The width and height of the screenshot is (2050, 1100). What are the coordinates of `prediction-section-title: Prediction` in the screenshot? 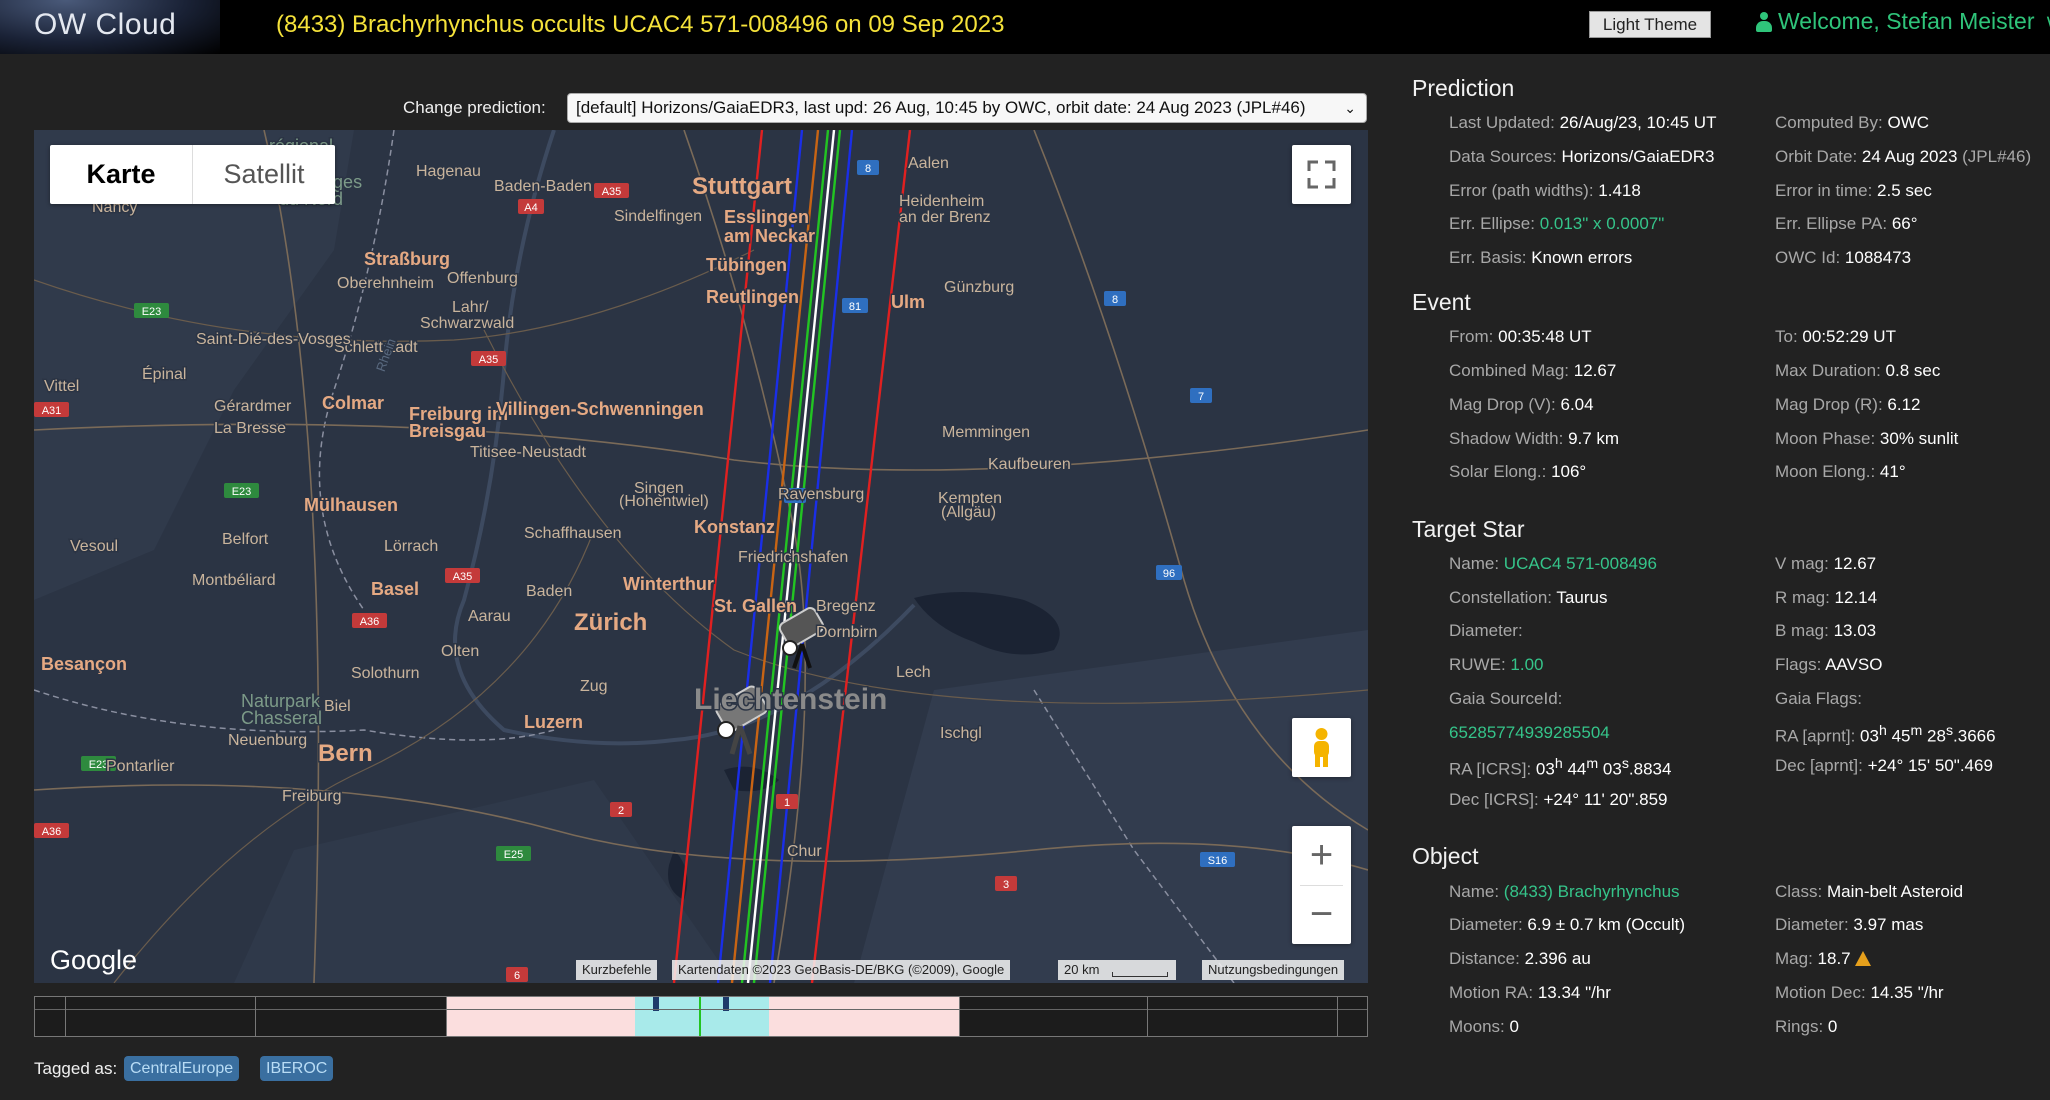 It's located at (1463, 88).